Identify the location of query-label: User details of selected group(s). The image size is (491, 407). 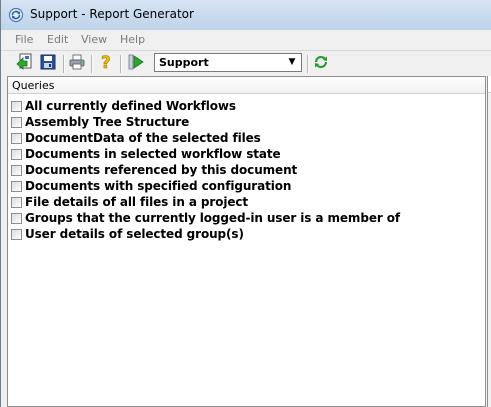
(134, 234).